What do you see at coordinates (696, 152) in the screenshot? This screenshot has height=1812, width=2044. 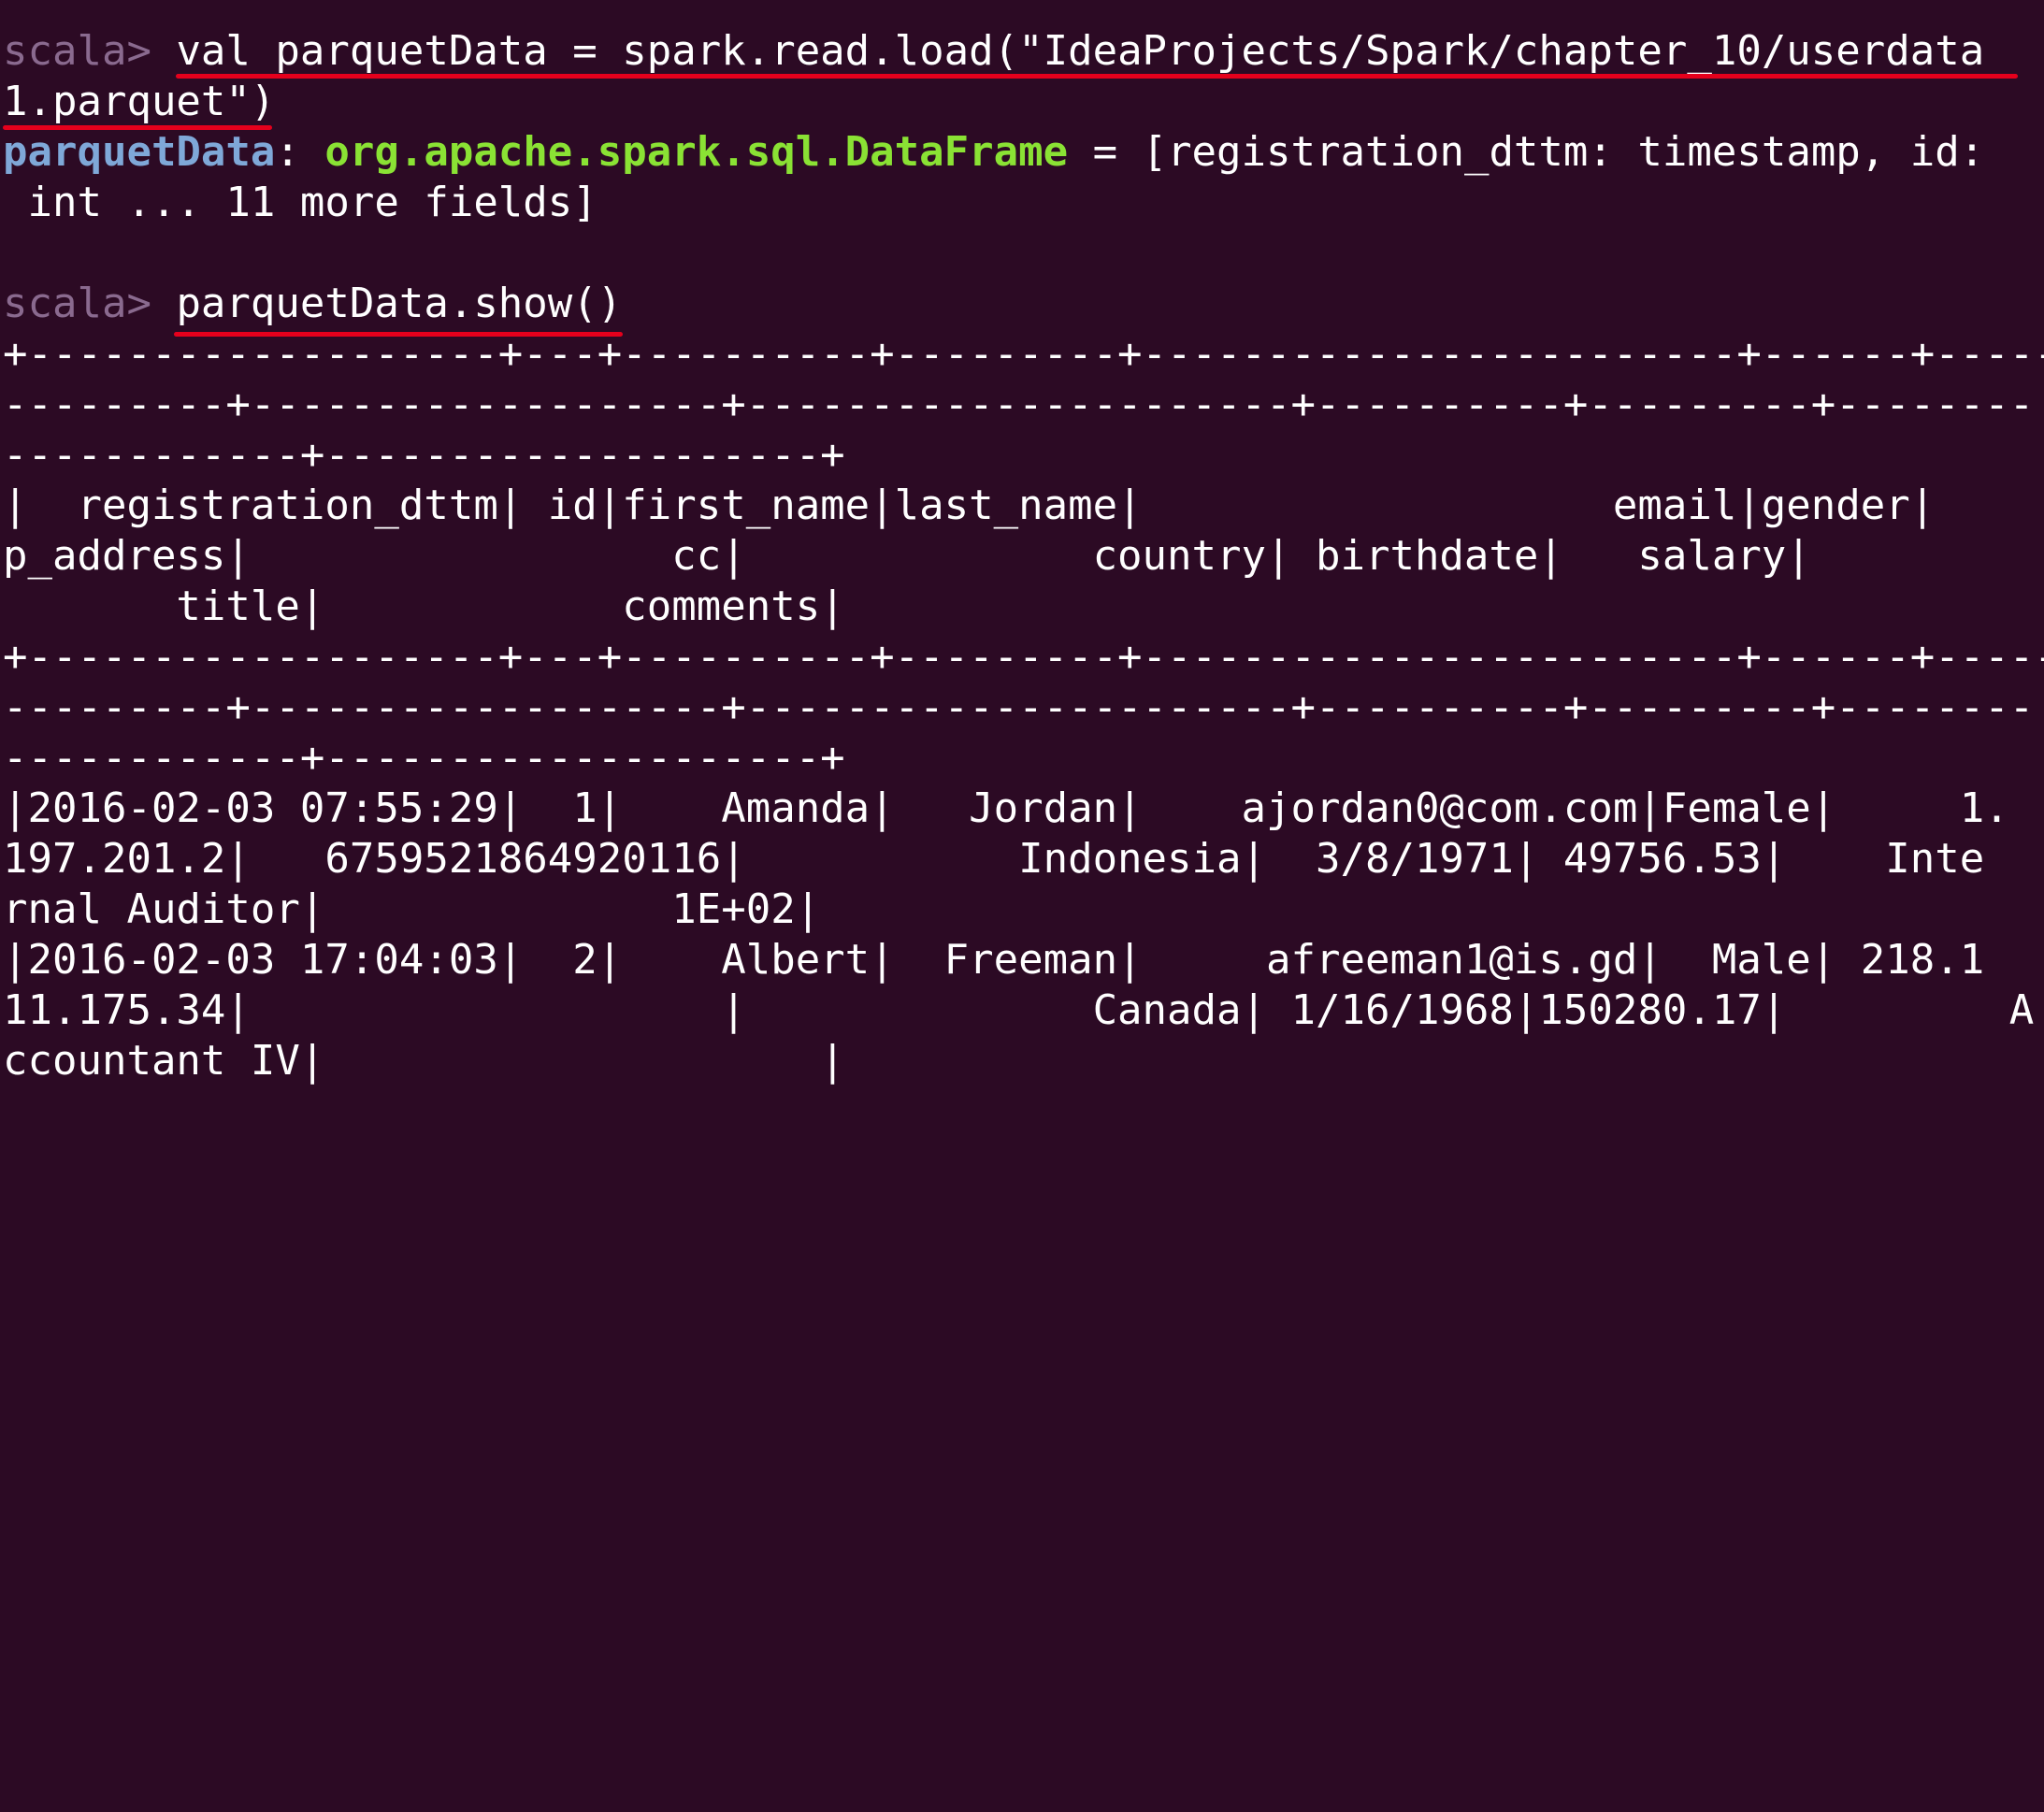 I see `result-type: org.apache.spark.sql.DataFrame` at bounding box center [696, 152].